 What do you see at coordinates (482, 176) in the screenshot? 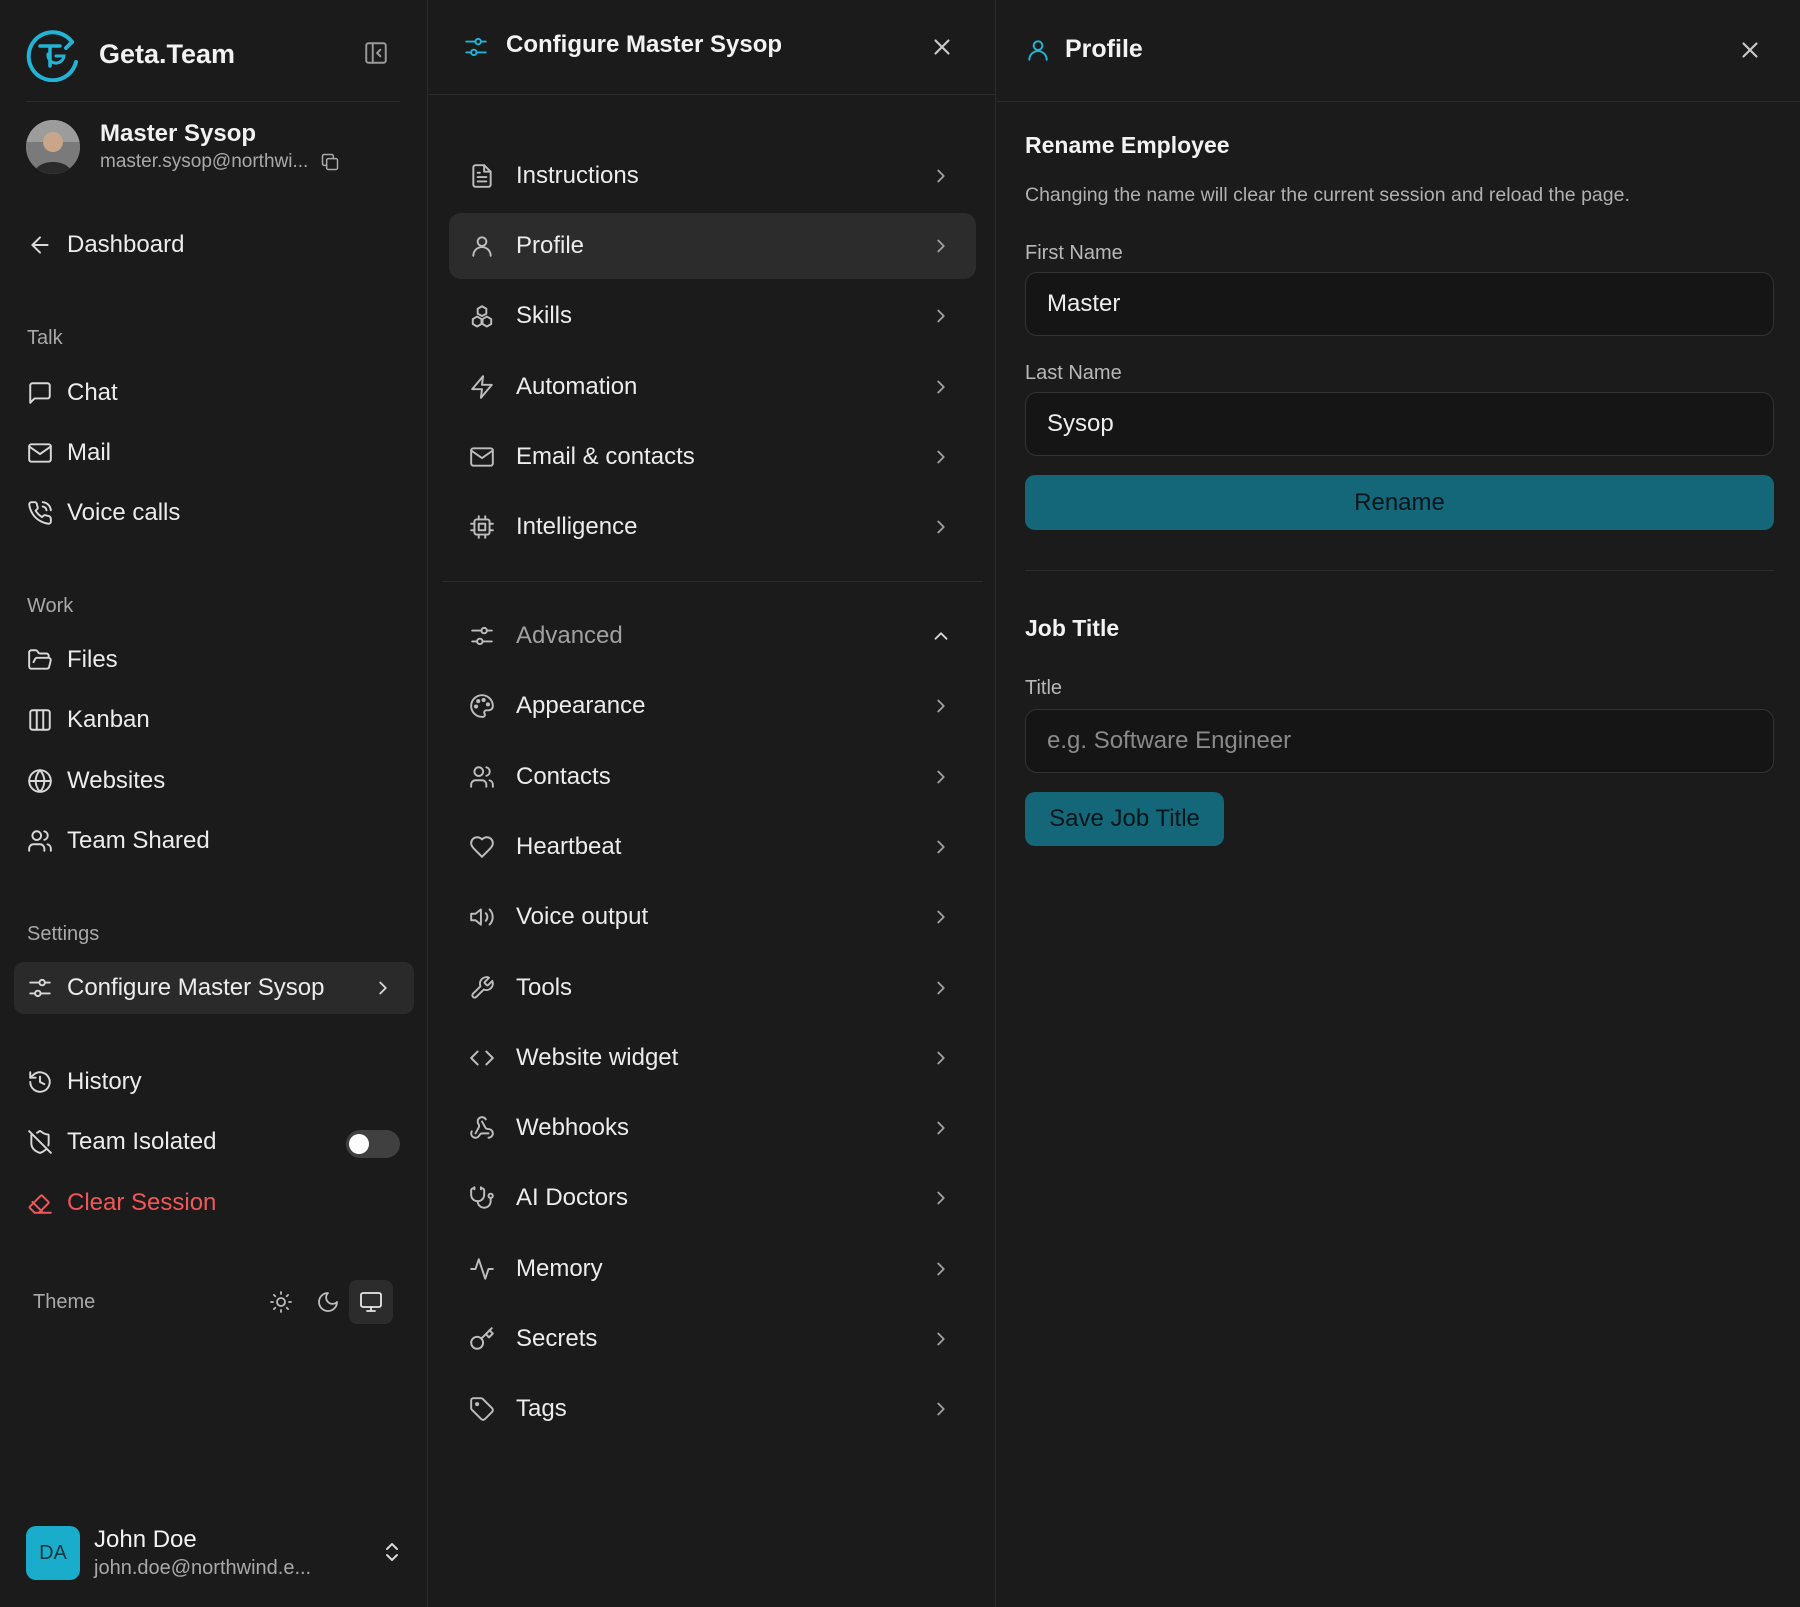
I see `file-text-icon` at bounding box center [482, 176].